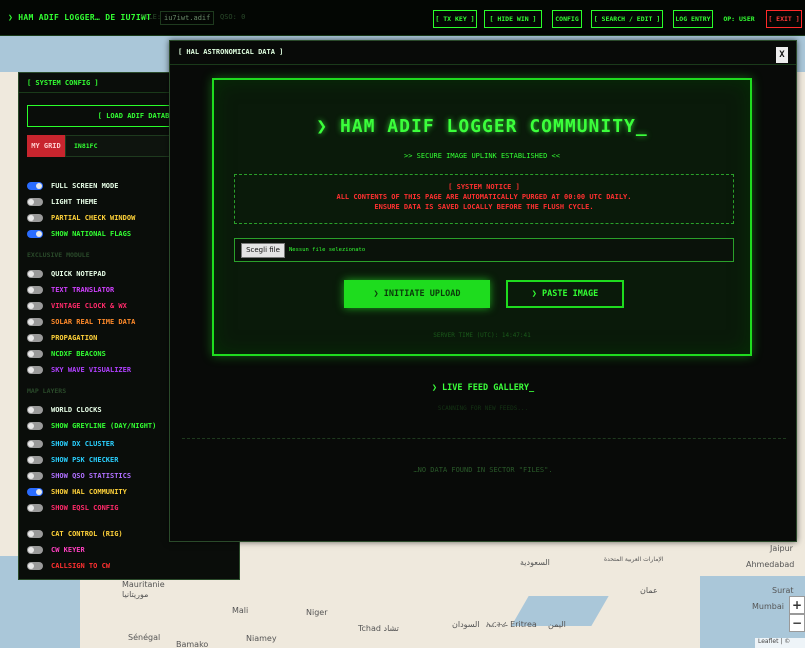 This screenshot has width=805, height=648. I want to click on map-label: Jaipur, so click(781, 548).